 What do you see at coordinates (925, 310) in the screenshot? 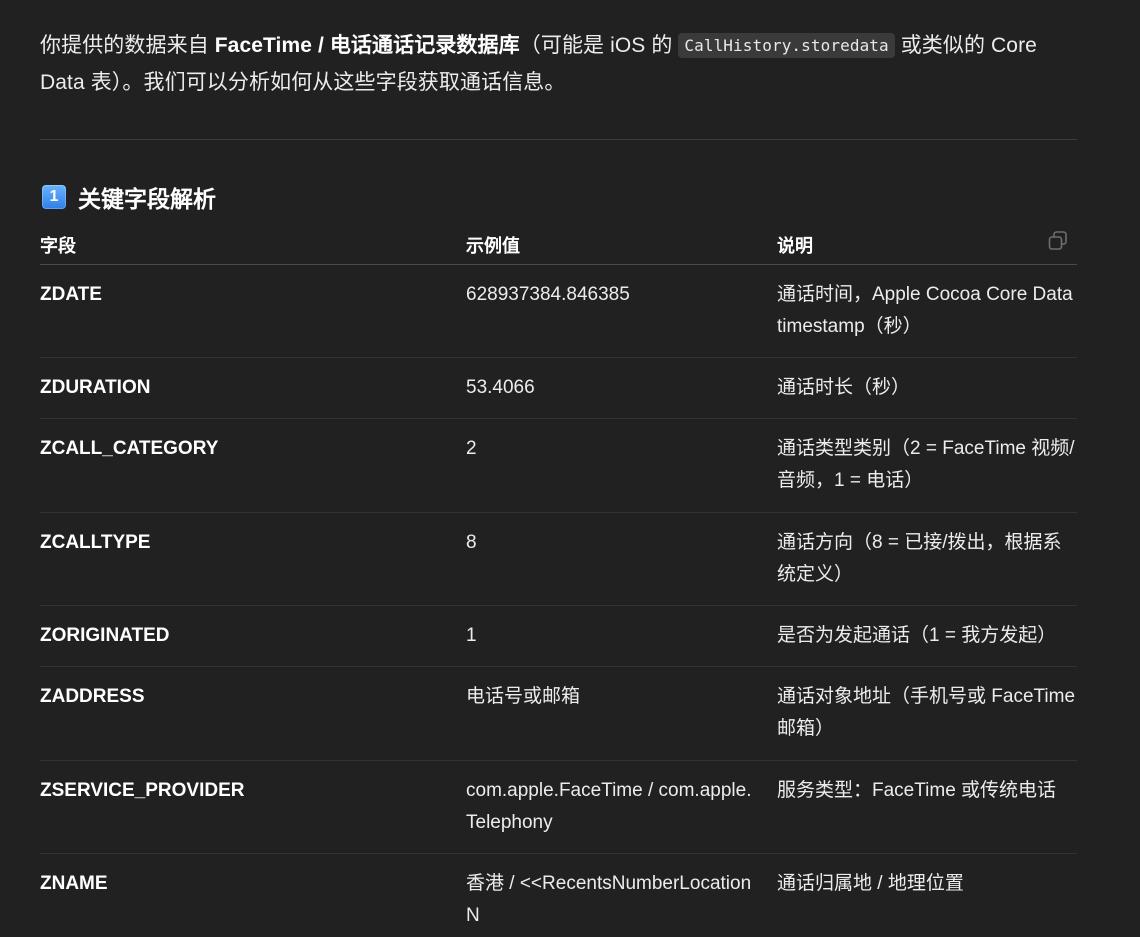
I see `cell-description: 通话时间，Apple Cocoa Core Data timestamp（秒）` at bounding box center [925, 310].